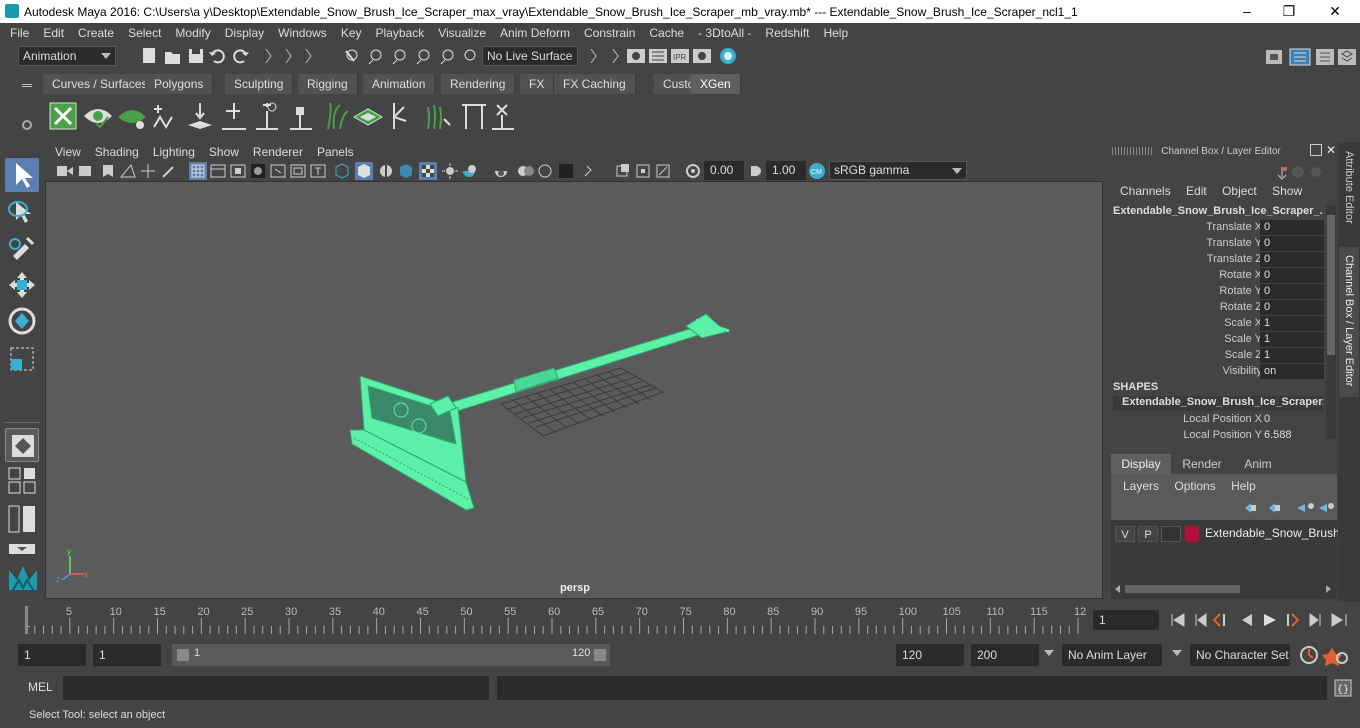 The width and height of the screenshot is (1360, 728). What do you see at coordinates (67, 56) in the screenshot?
I see `menuset-dropdown: Animation` at bounding box center [67, 56].